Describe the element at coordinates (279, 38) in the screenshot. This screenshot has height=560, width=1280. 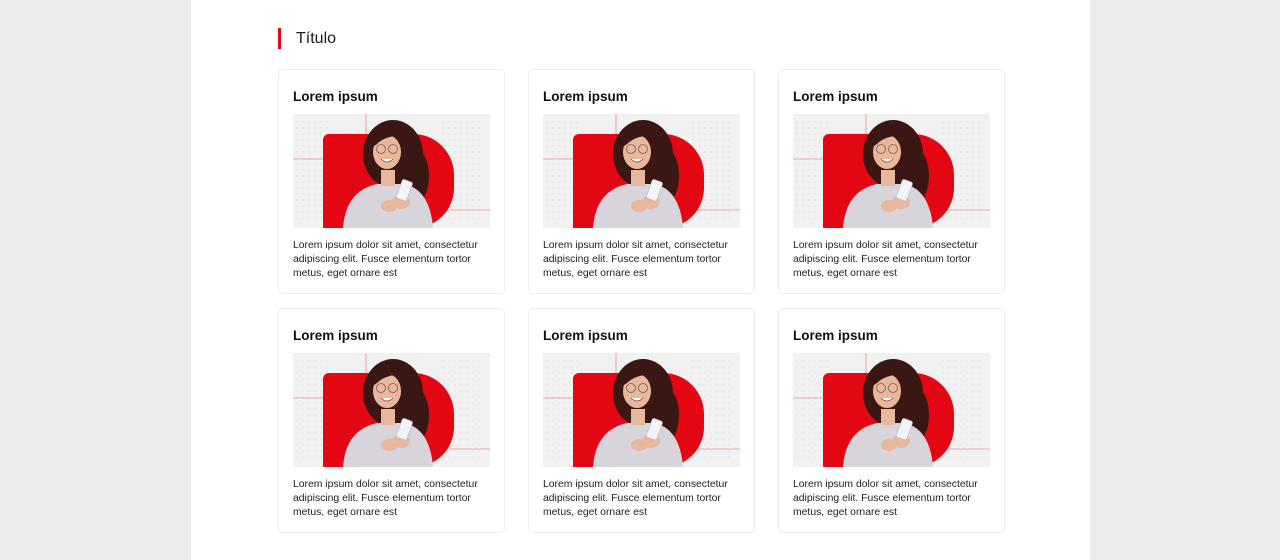
I see `title-accent-bar` at that location.